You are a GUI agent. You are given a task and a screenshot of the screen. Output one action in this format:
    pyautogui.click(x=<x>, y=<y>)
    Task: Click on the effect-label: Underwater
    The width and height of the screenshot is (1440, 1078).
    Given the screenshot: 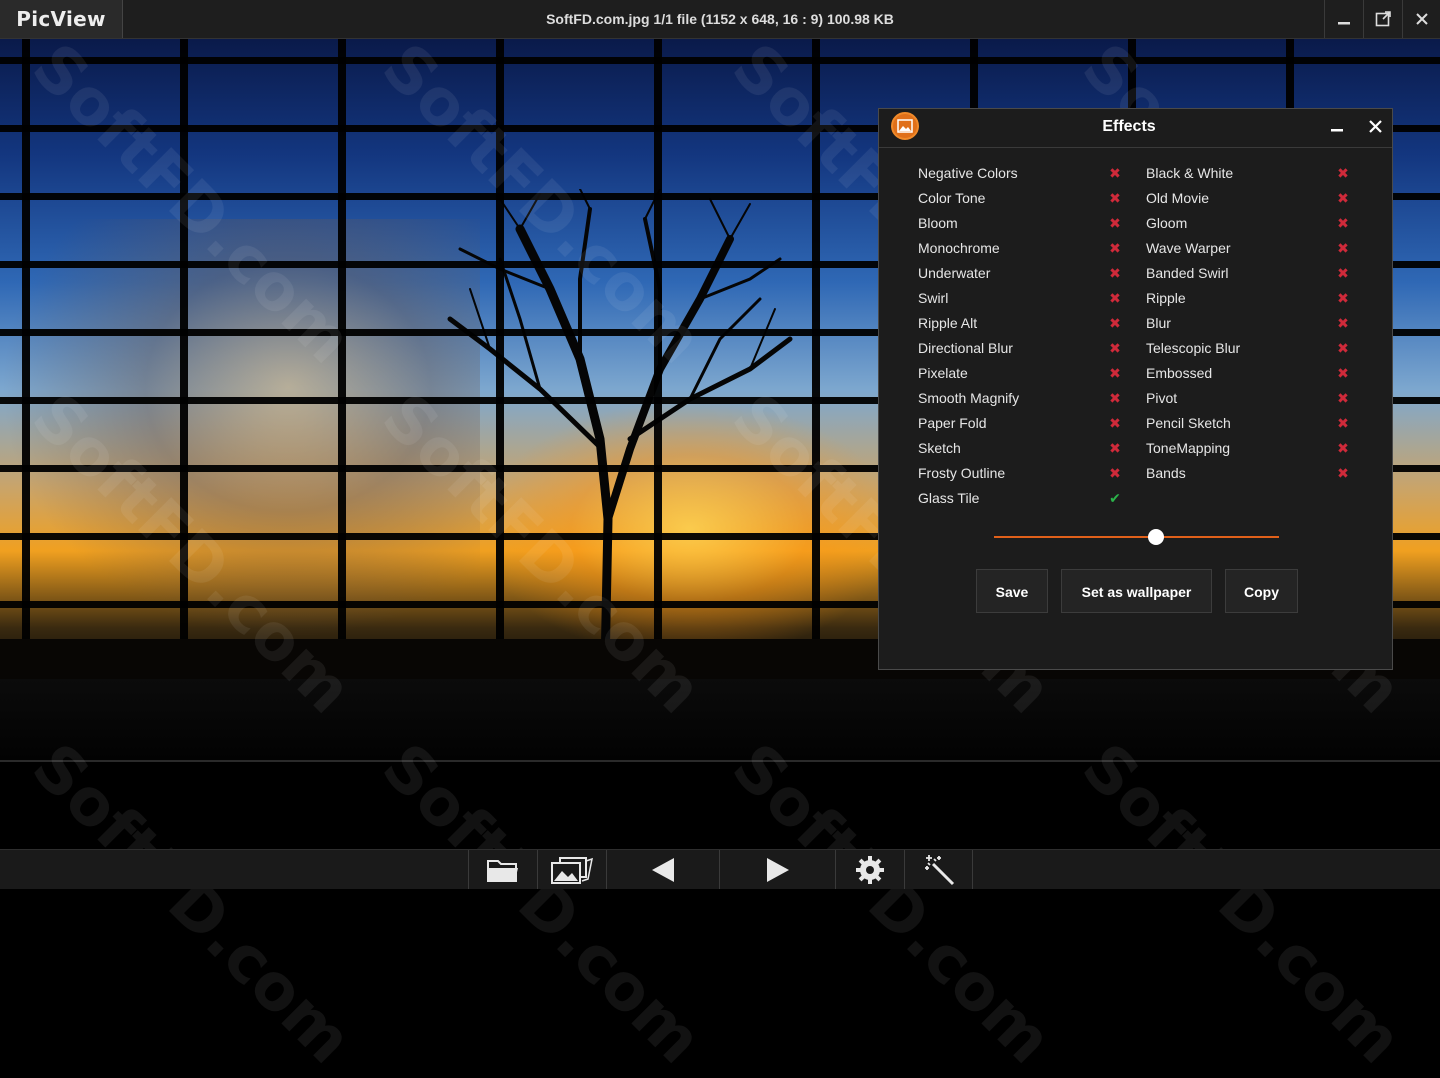 What is the action you would take?
    pyautogui.click(x=954, y=273)
    